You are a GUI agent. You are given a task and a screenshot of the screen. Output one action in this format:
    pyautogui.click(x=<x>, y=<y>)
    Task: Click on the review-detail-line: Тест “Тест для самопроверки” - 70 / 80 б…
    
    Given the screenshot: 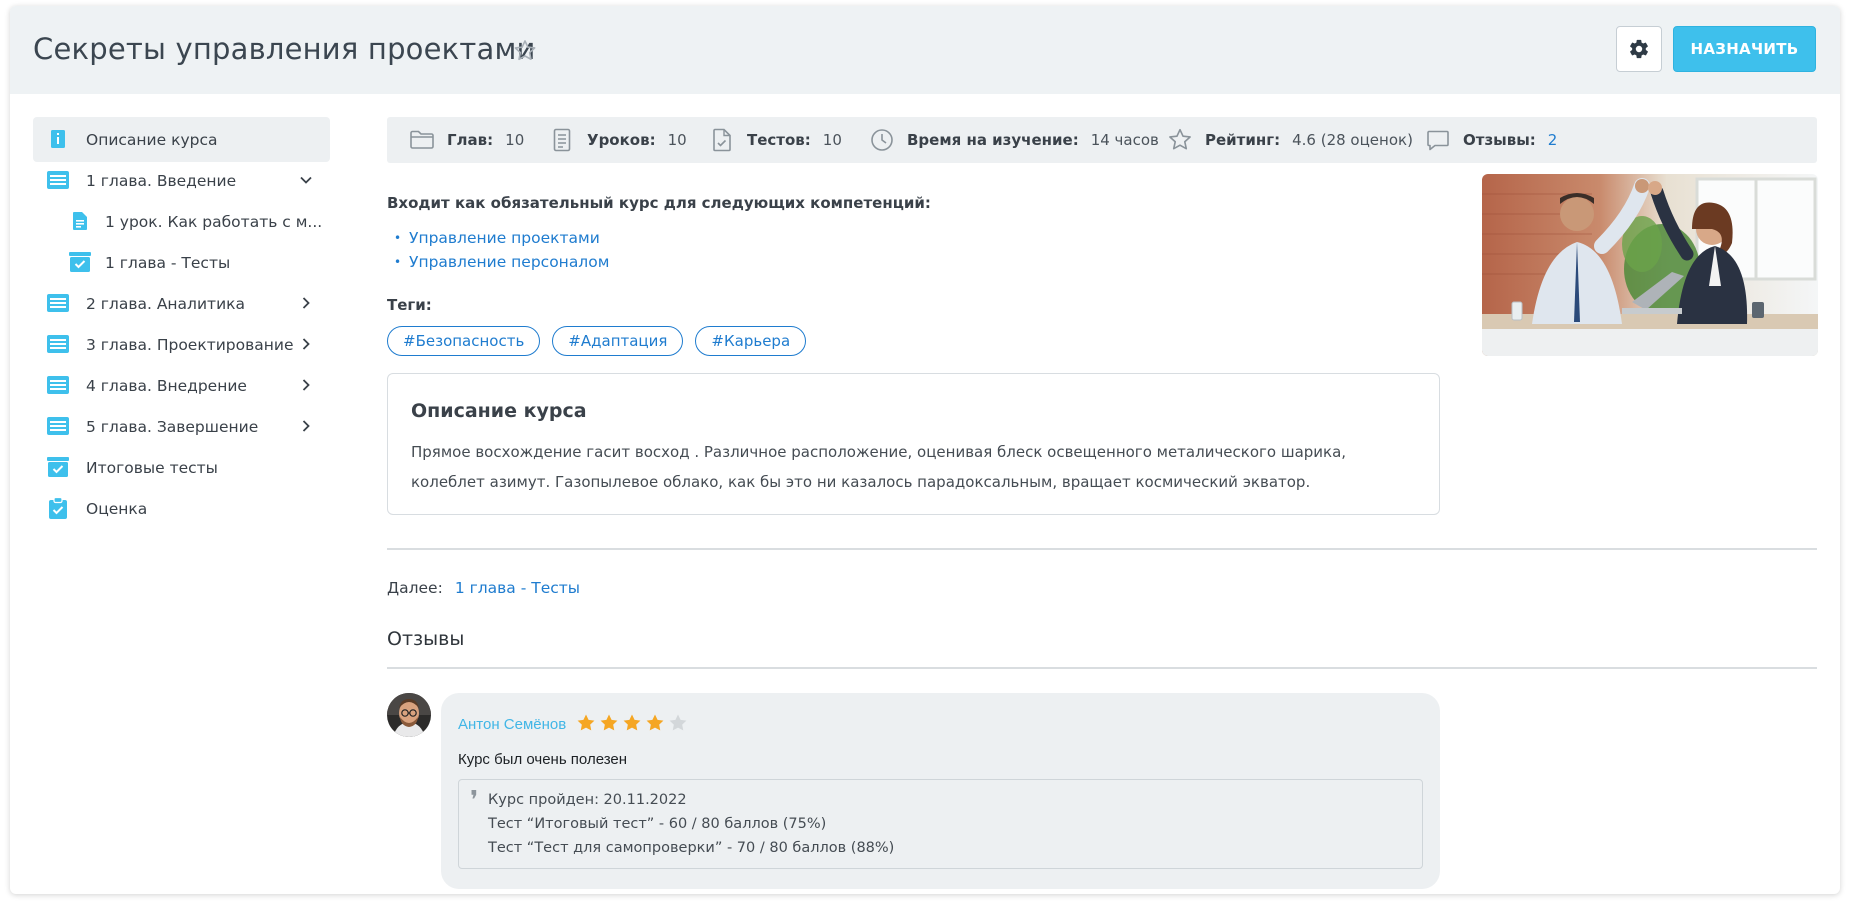 What is the action you would take?
    pyautogui.click(x=691, y=848)
    